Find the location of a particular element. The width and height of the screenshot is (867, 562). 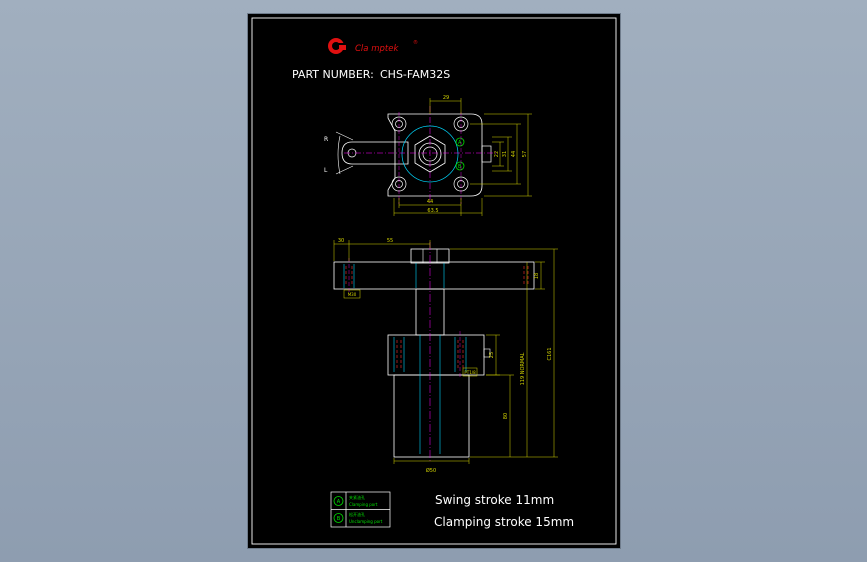

dim-body-length: 80 is located at coordinates (506, 416).